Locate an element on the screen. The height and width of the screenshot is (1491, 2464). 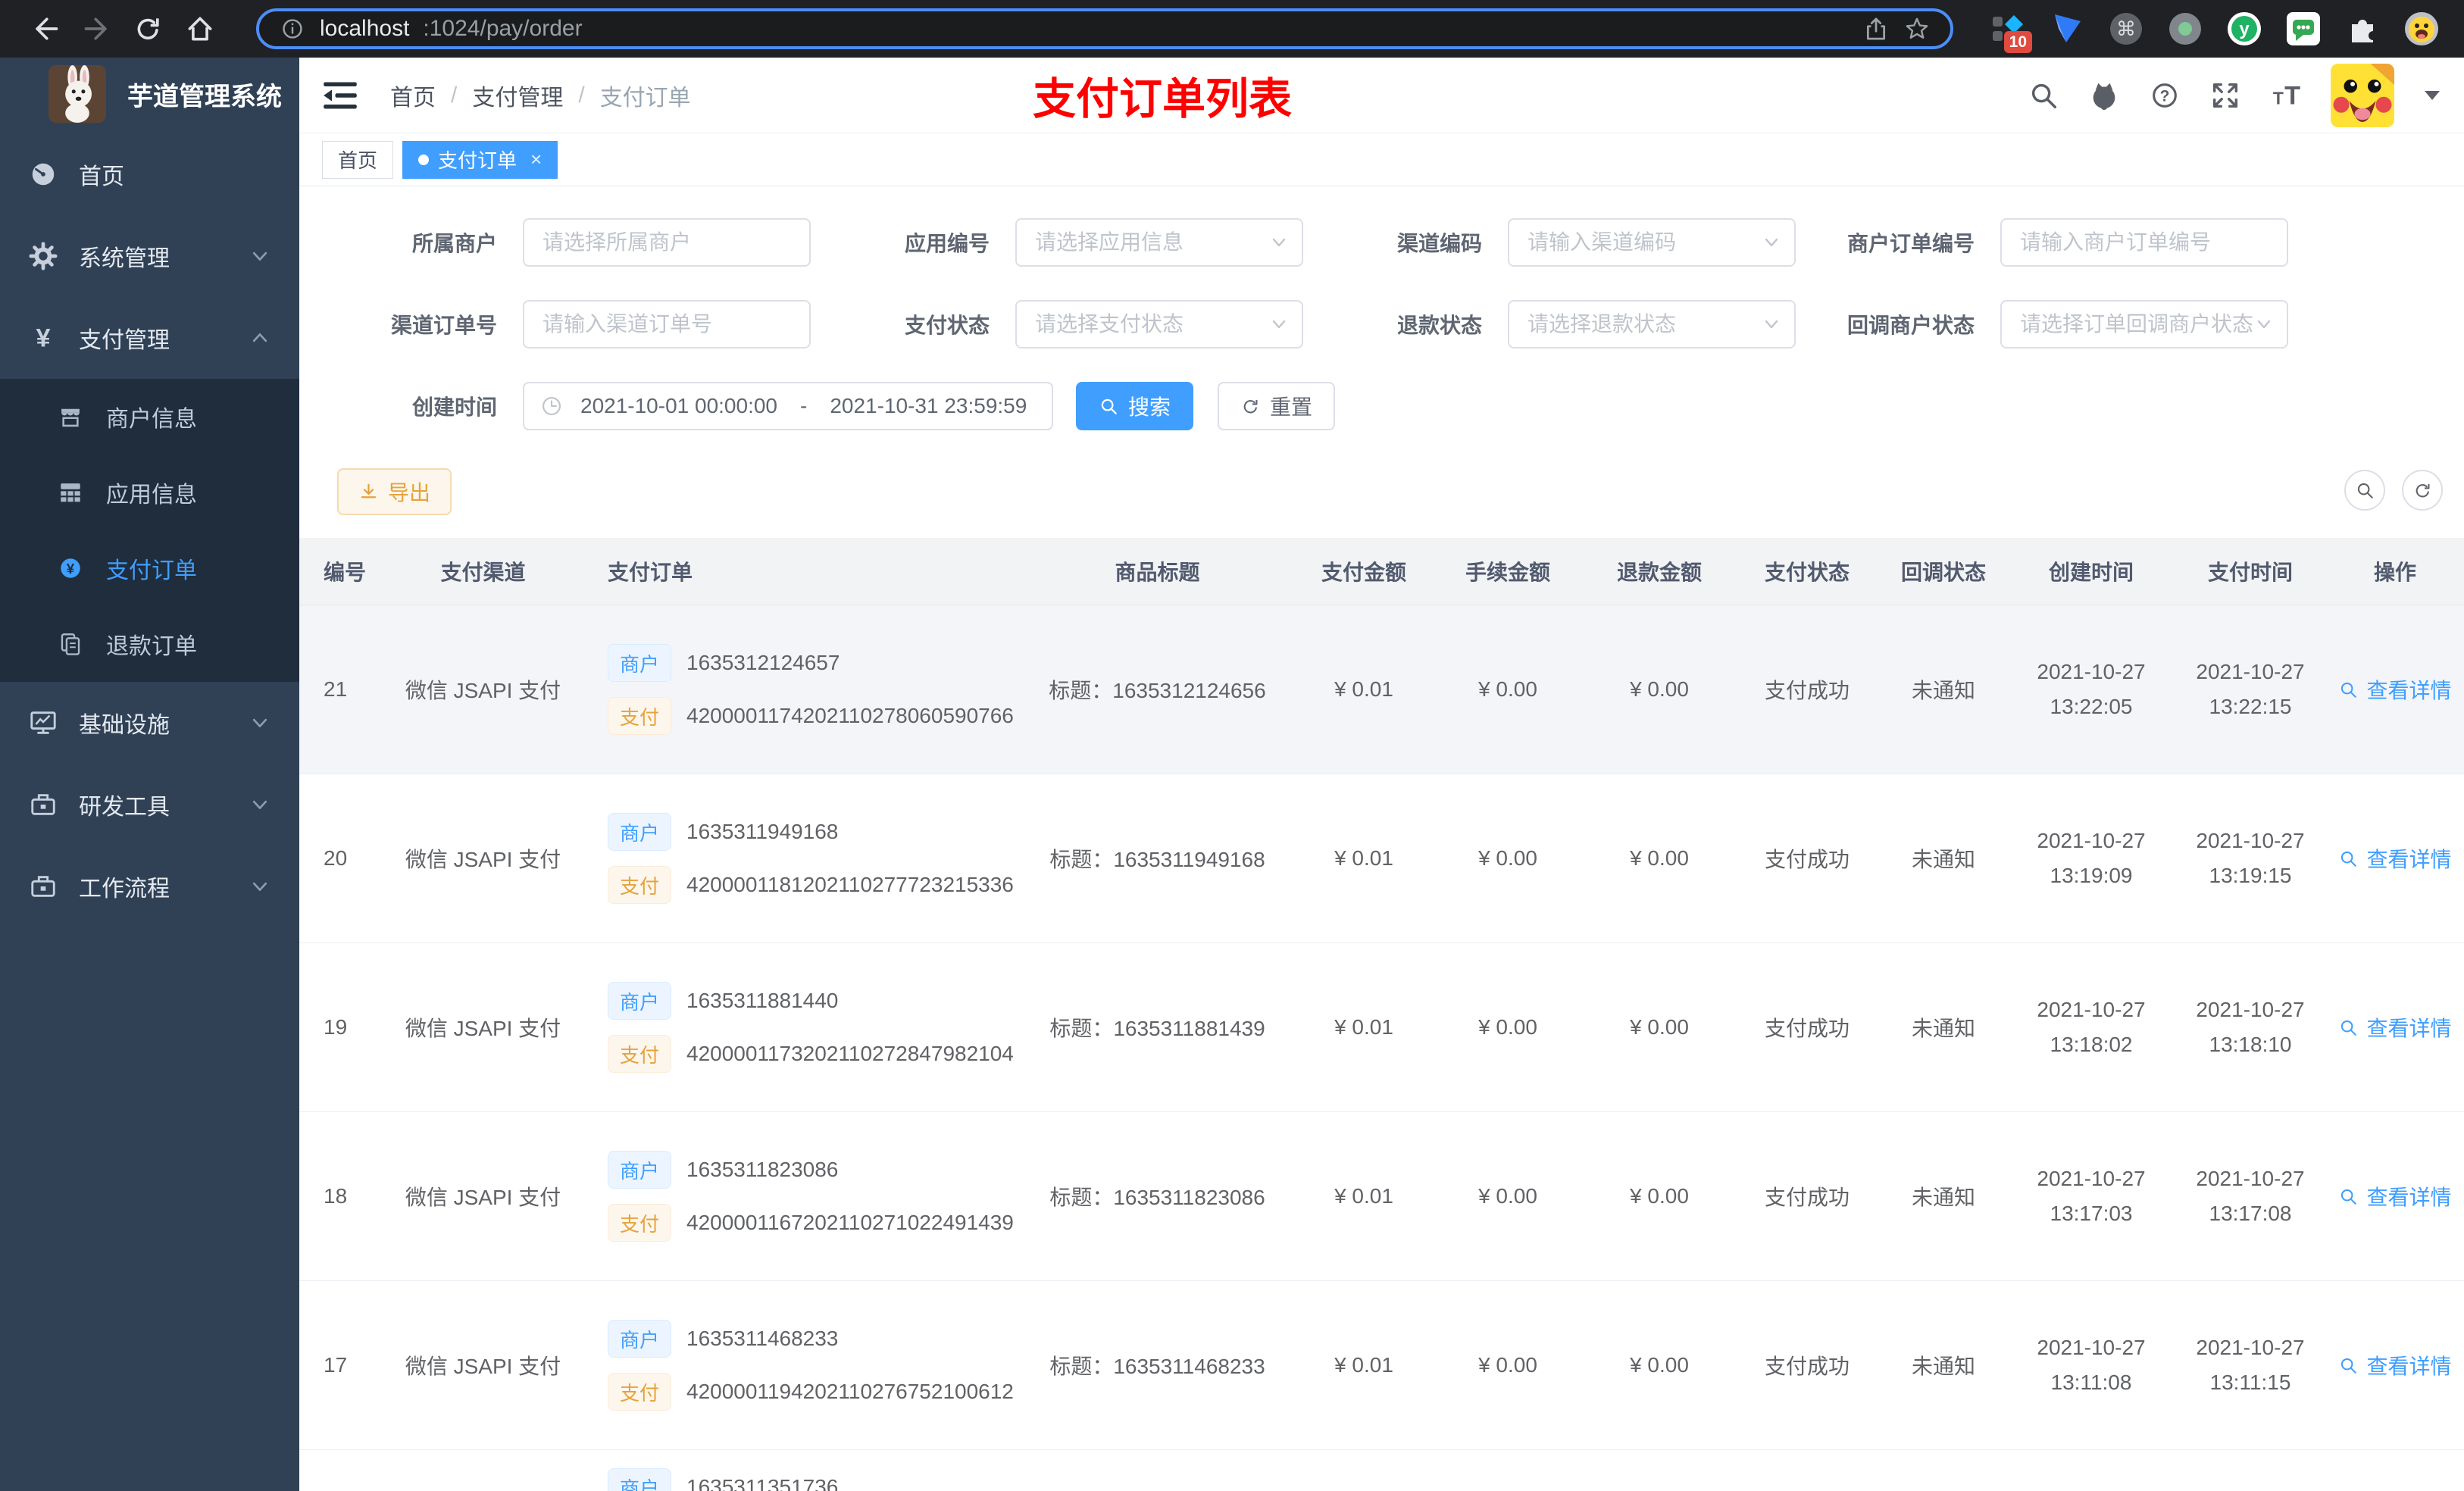
filter-label: 渠道订单号 is located at coordinates (443, 325).